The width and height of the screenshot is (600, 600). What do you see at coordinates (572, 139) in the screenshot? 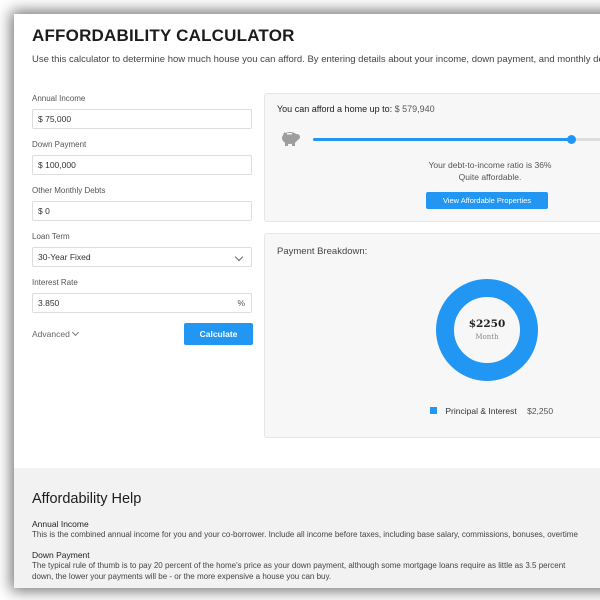
I see `slider-thumb` at bounding box center [572, 139].